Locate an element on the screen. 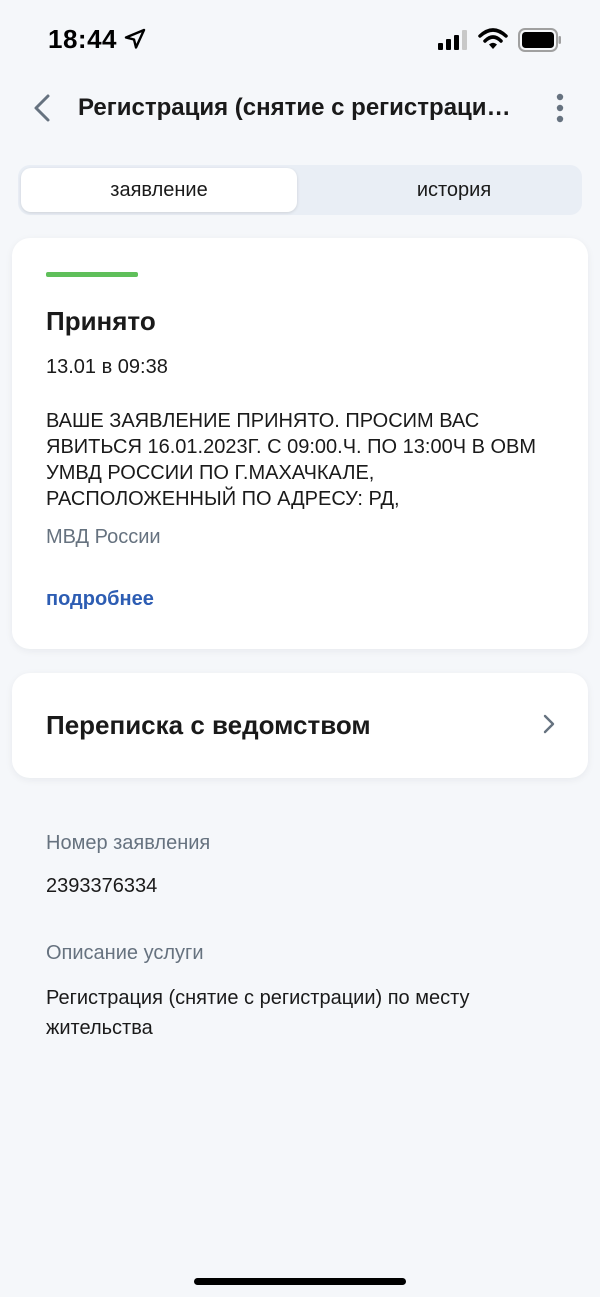 The height and width of the screenshot is (1297, 600). battery-icon is located at coordinates (539, 40).